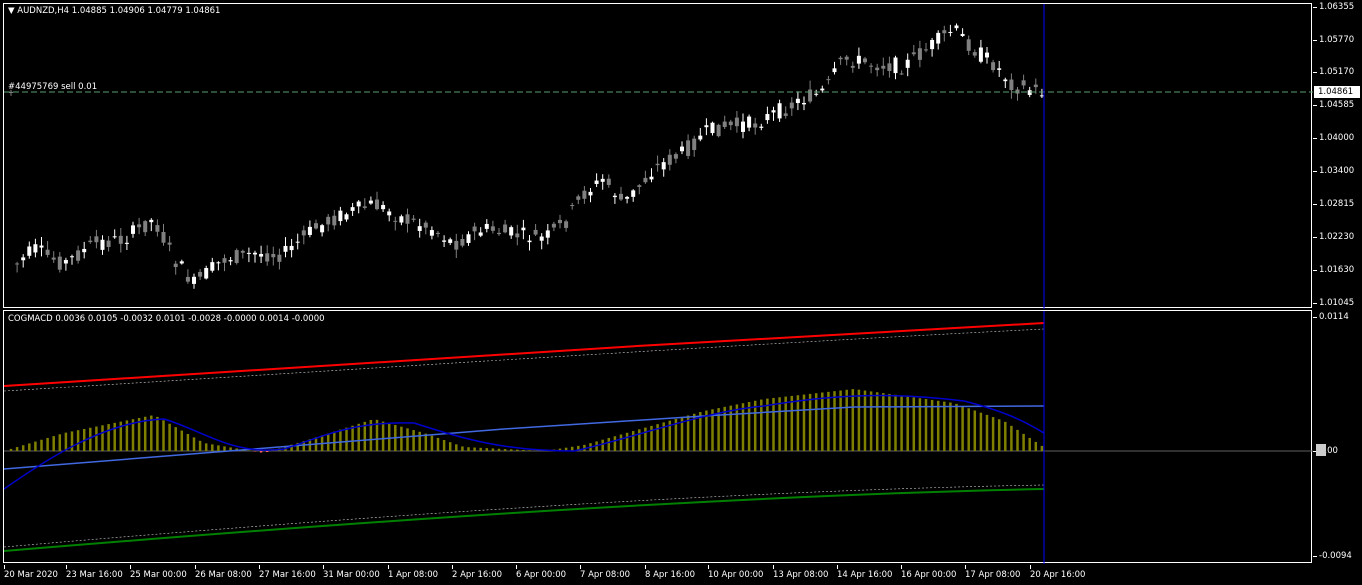  Describe the element at coordinates (351, 572) in the screenshot. I see `time-tick: 31 Mar 00:00` at that location.